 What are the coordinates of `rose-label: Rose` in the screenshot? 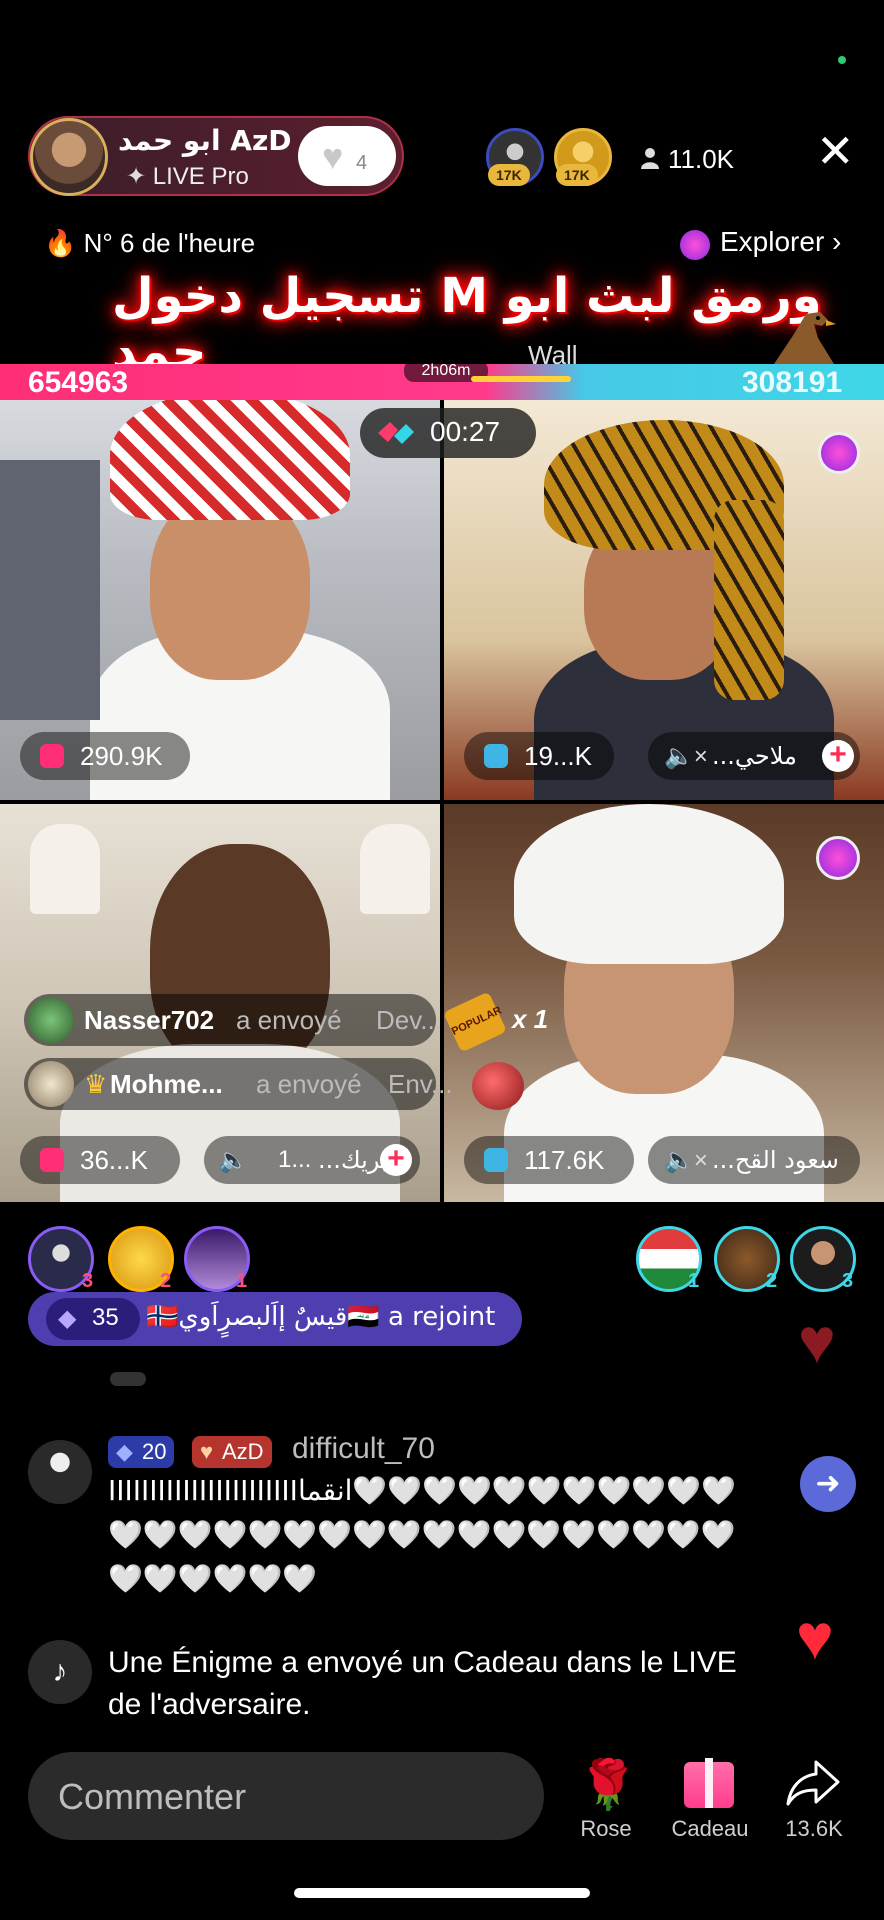 It's located at (606, 1829).